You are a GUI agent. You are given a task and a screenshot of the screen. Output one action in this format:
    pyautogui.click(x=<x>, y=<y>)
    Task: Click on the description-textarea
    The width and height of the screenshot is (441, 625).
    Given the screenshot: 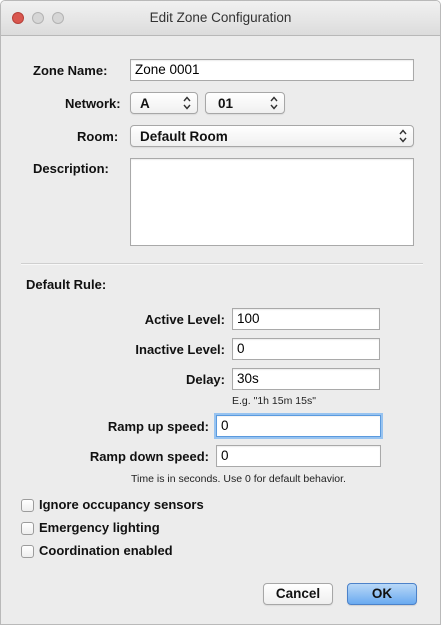 What is the action you would take?
    pyautogui.click(x=272, y=202)
    